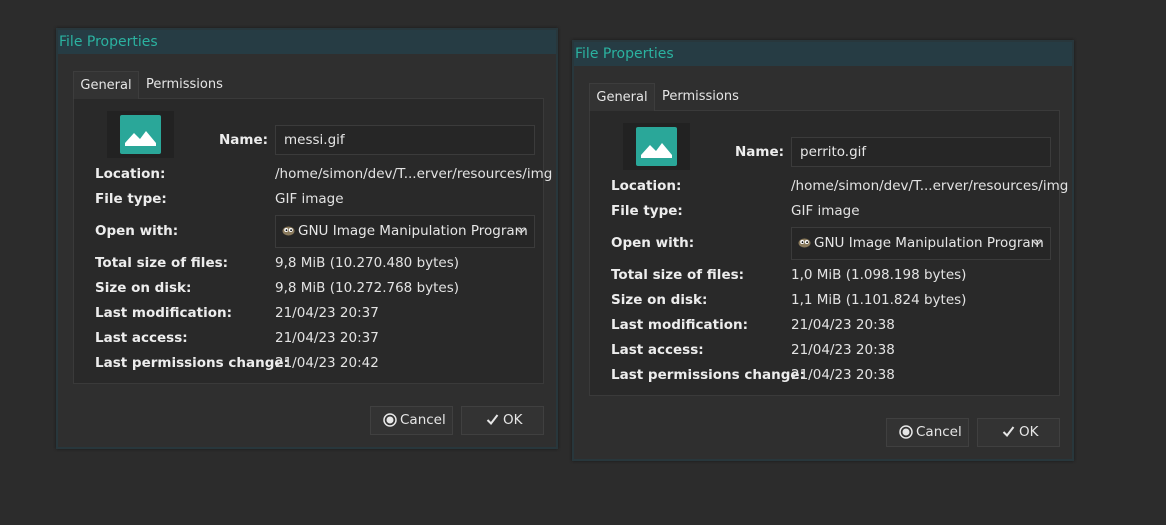  I want to click on last-permissions-change-value: 21/04/23 20:38, so click(843, 375).